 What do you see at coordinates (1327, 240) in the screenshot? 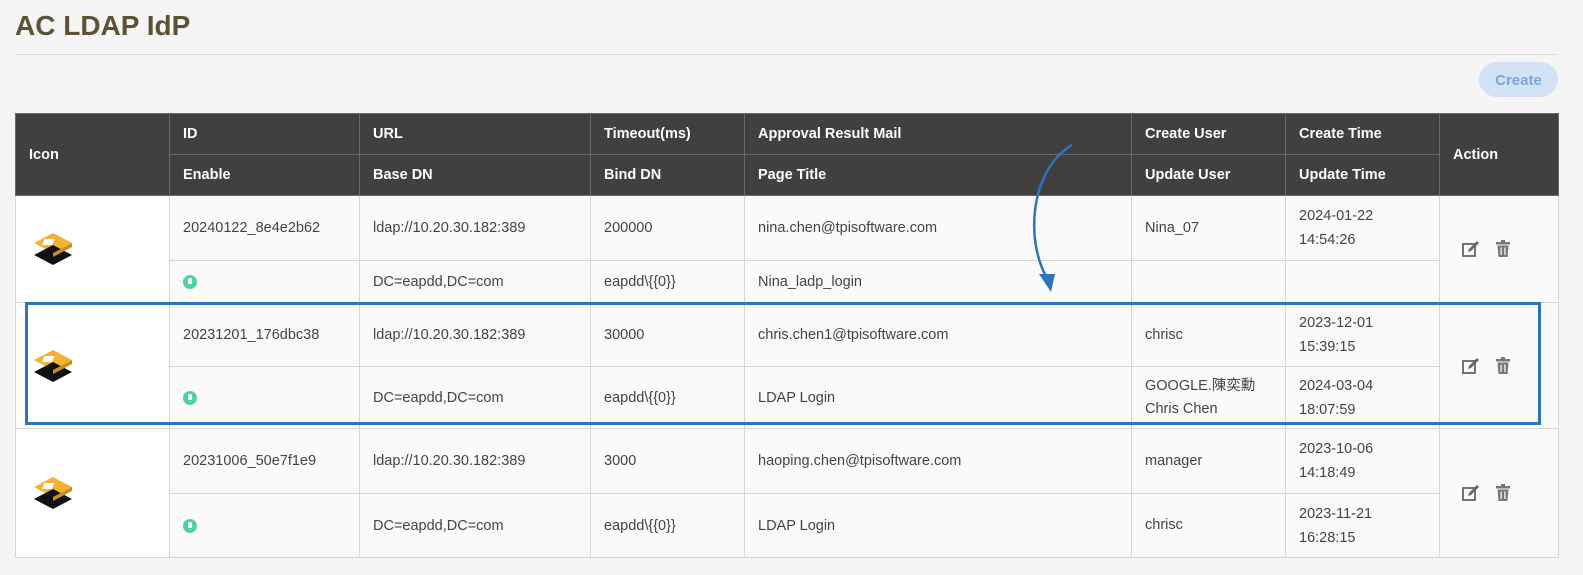
I see `create-clock: 14:54:26` at bounding box center [1327, 240].